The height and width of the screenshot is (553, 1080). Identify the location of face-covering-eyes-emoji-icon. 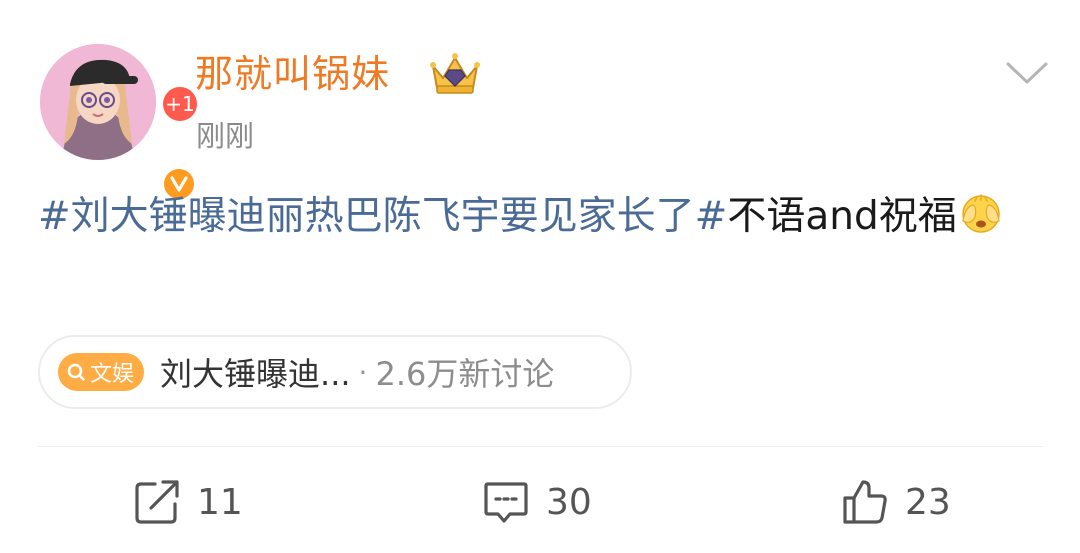
(981, 213).